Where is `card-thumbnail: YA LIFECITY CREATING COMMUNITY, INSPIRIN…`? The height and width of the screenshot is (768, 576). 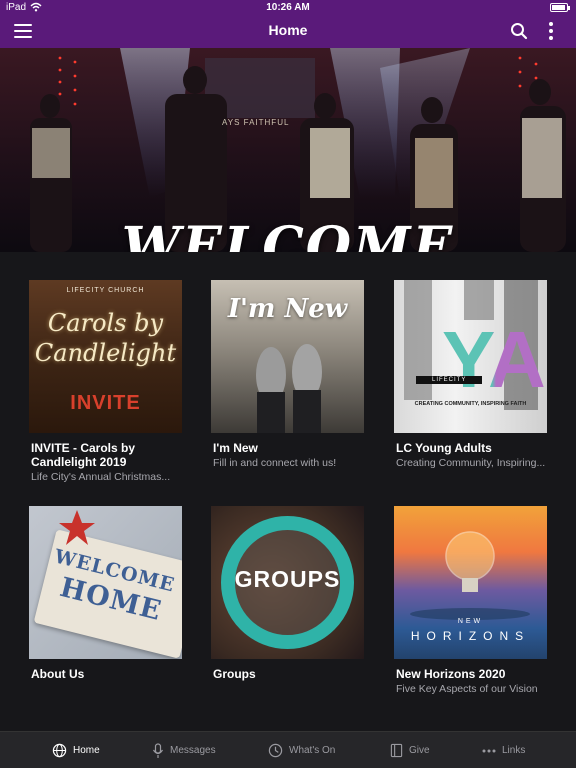
card-thumbnail: YA LIFECITY CREATING COMMUNITY, INSPIRIN… is located at coordinates (470, 356).